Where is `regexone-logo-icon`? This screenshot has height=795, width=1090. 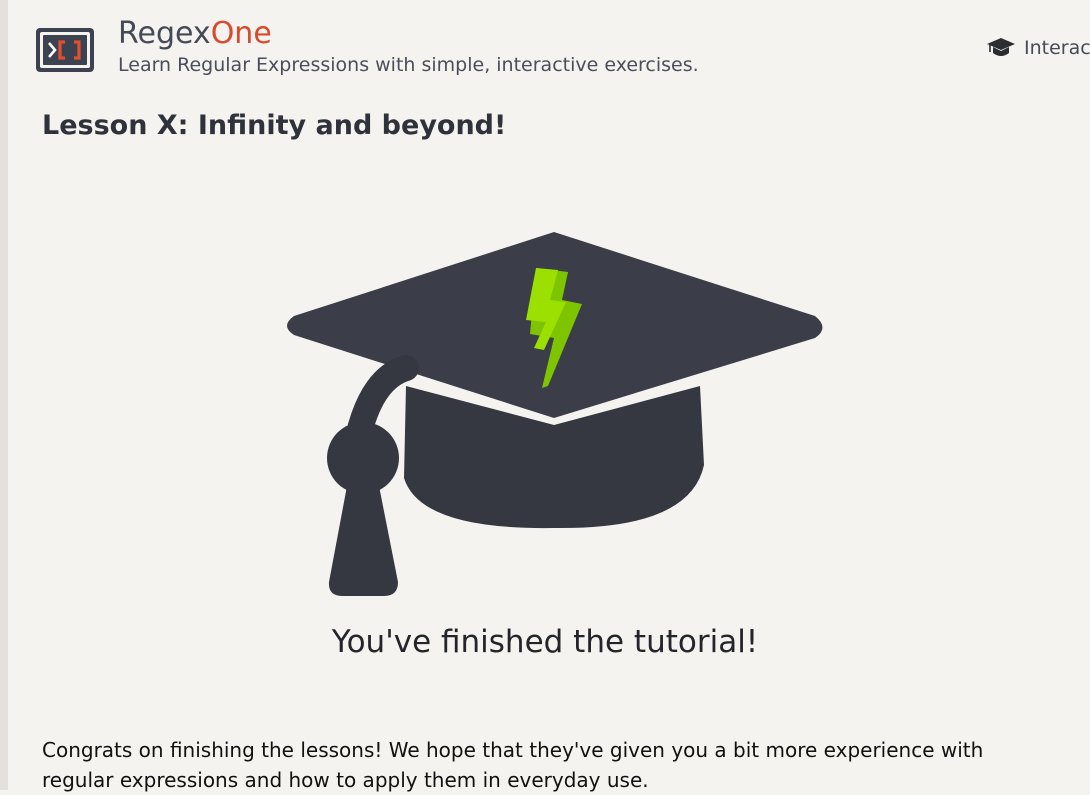 regexone-logo-icon is located at coordinates (65, 50).